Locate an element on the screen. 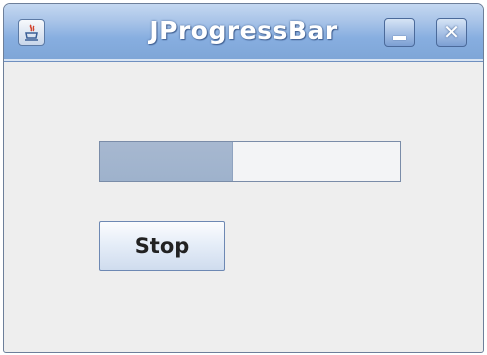 This screenshot has width=487, height=355. close-button: ✕ is located at coordinates (451, 32).